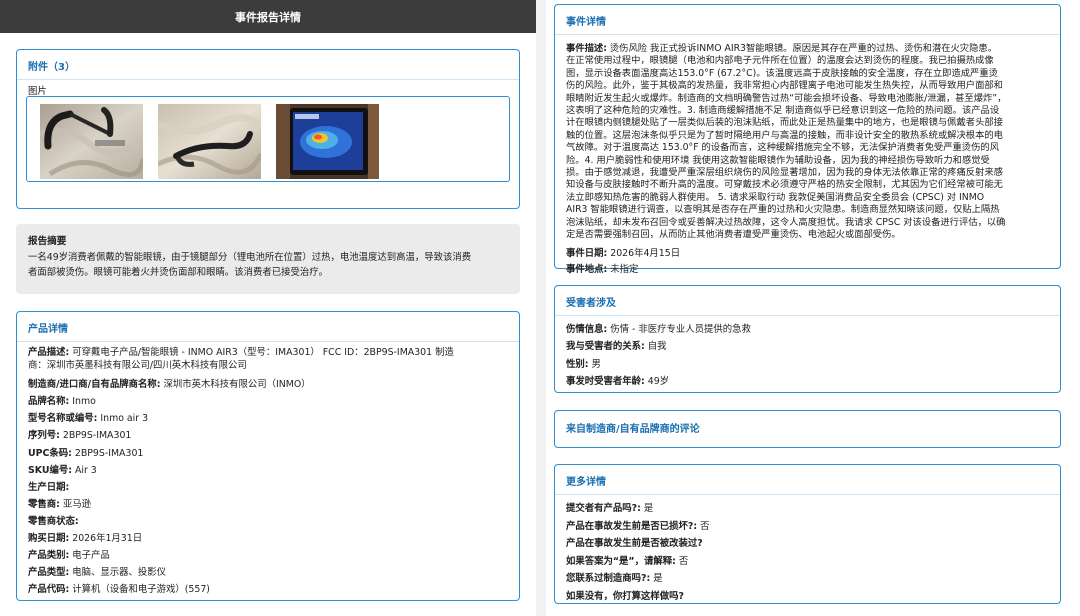  What do you see at coordinates (807, 527) in the screenshot?
I see `field-row: 产品在事故发生前是否已损坏?: 否` at bounding box center [807, 527].